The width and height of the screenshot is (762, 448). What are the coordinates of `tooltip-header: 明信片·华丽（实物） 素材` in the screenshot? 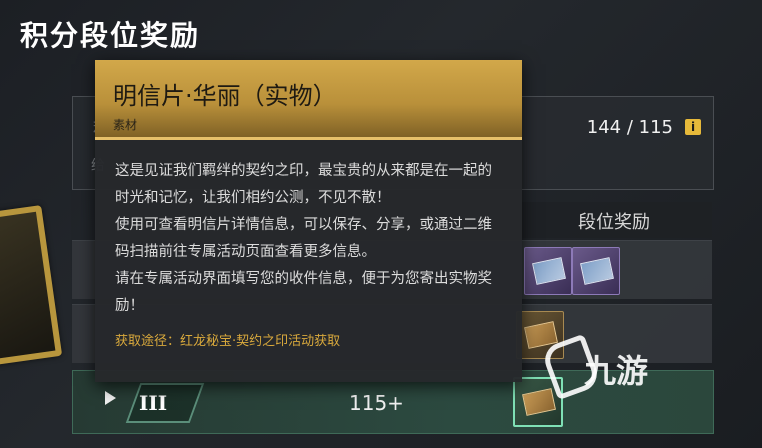 It's located at (308, 100).